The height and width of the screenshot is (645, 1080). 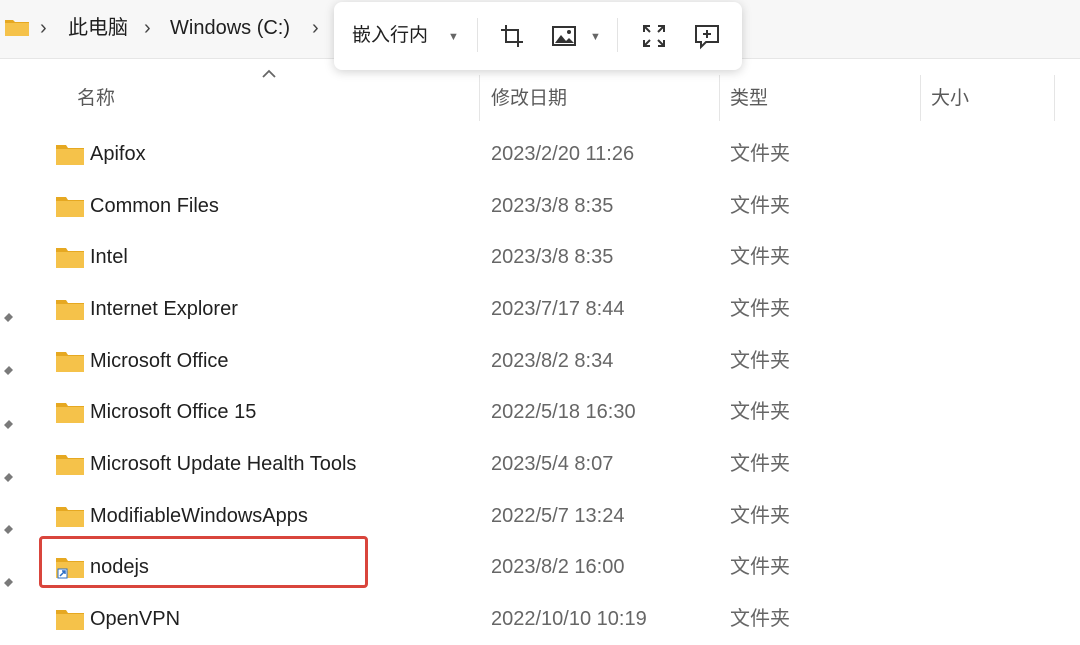 What do you see at coordinates (654, 36) in the screenshot?
I see `expand-icon` at bounding box center [654, 36].